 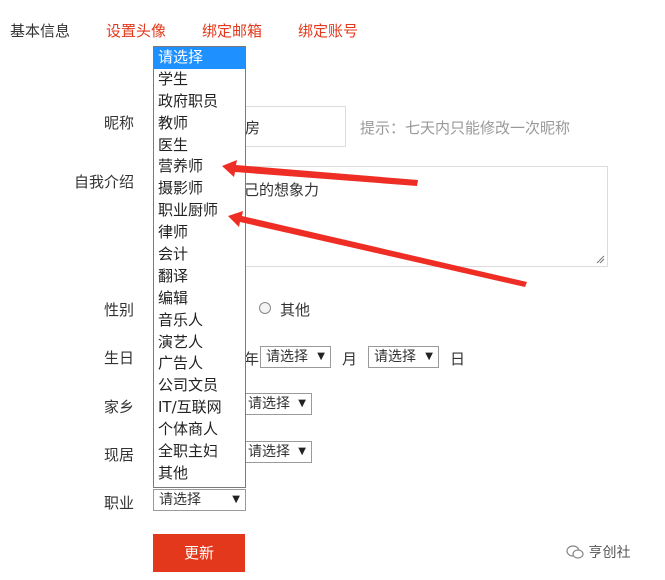 What do you see at coordinates (118, 358) in the screenshot?
I see `birthday-label: 生日` at bounding box center [118, 358].